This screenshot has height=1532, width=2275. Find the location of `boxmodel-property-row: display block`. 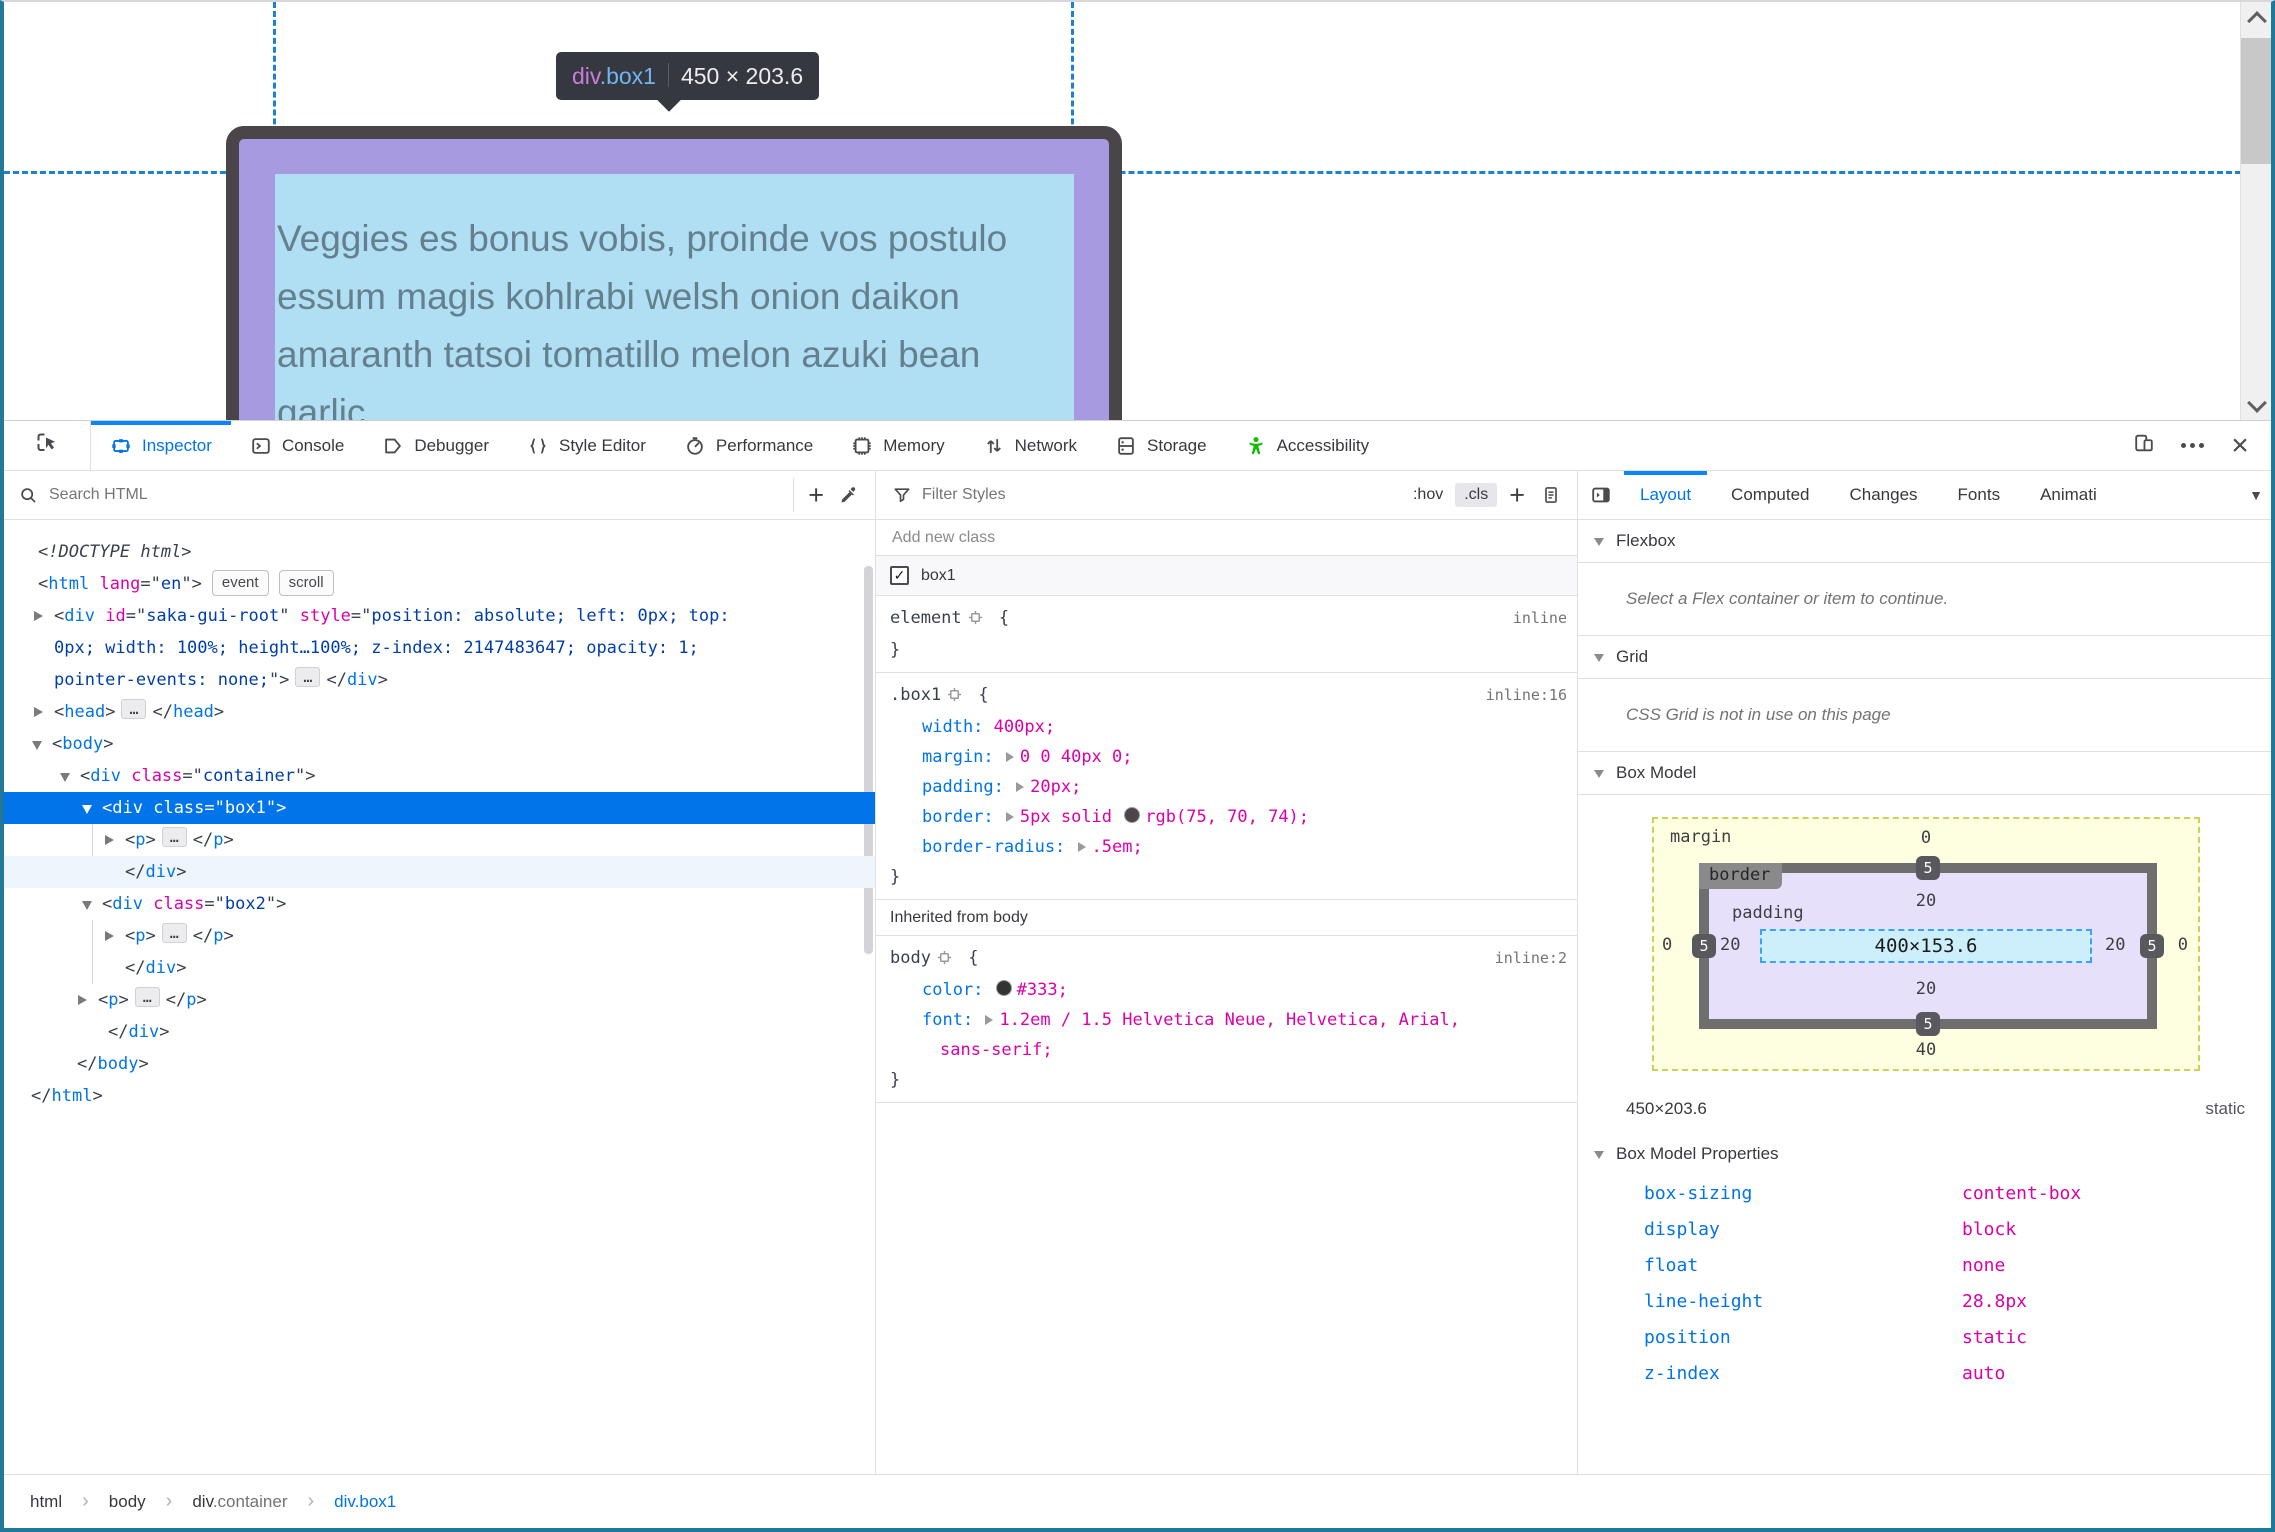

boxmodel-property-row: display block is located at coordinates (1924, 1229).